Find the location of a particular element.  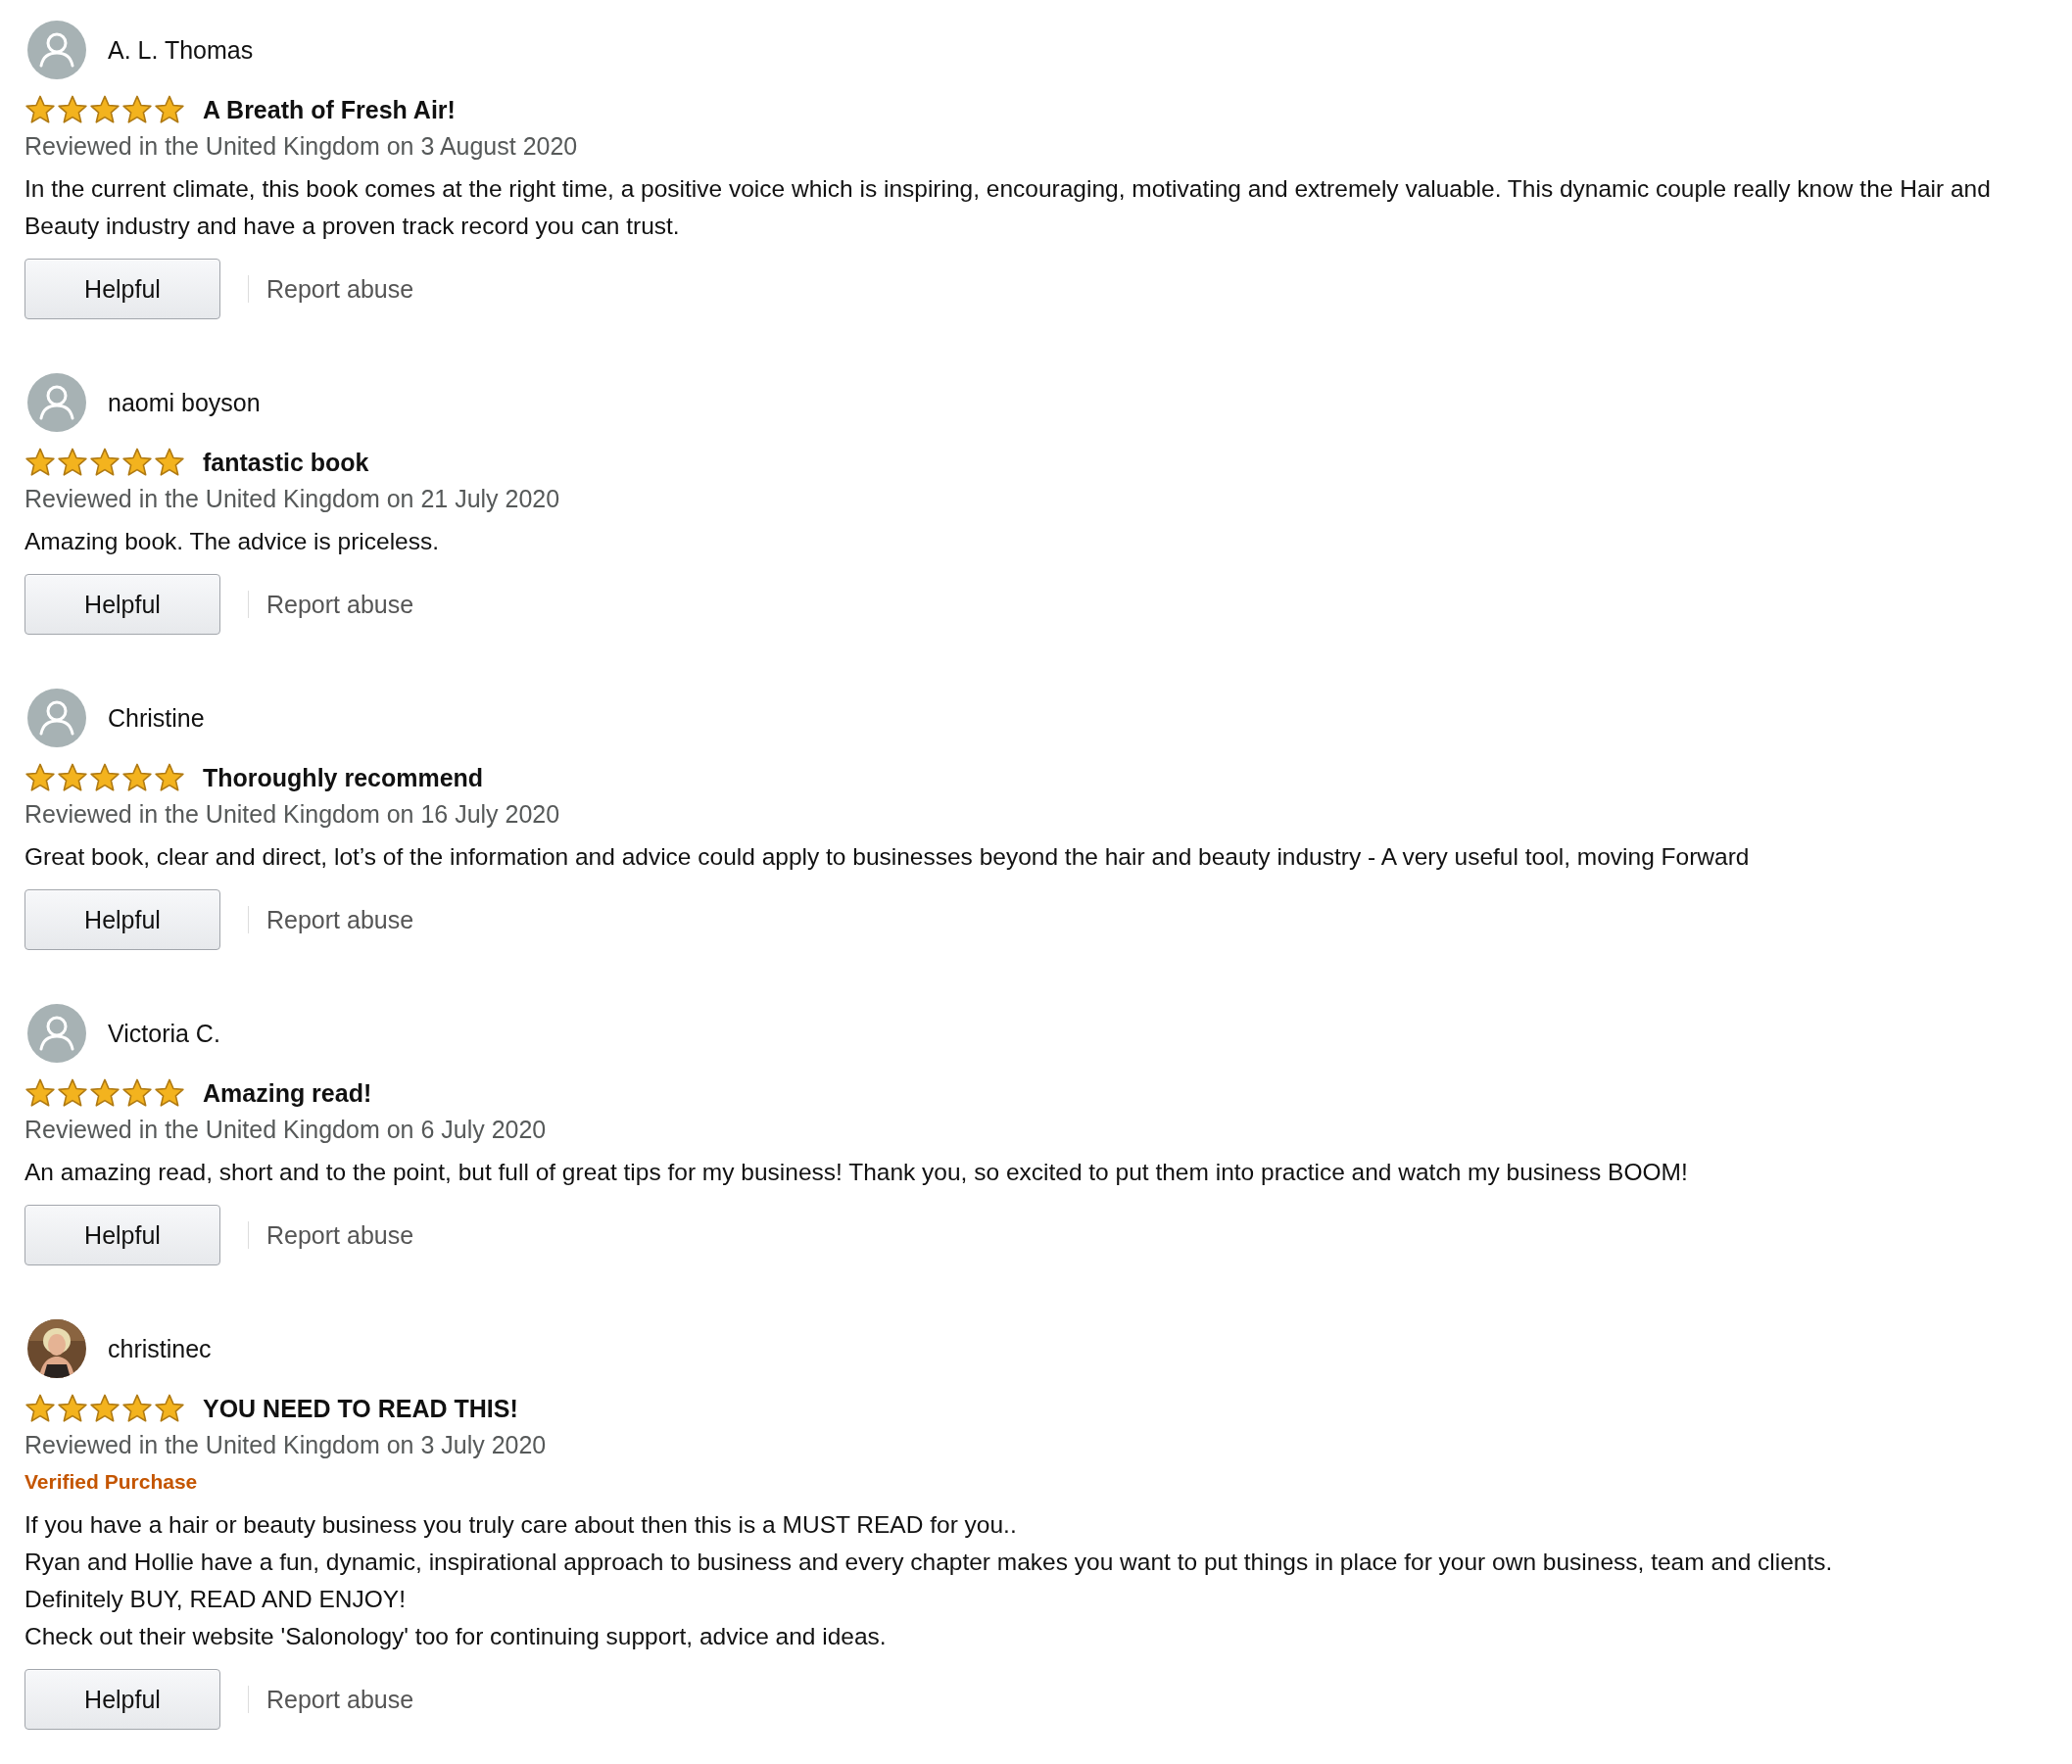

author-name: A. L. Thomas is located at coordinates (181, 50).